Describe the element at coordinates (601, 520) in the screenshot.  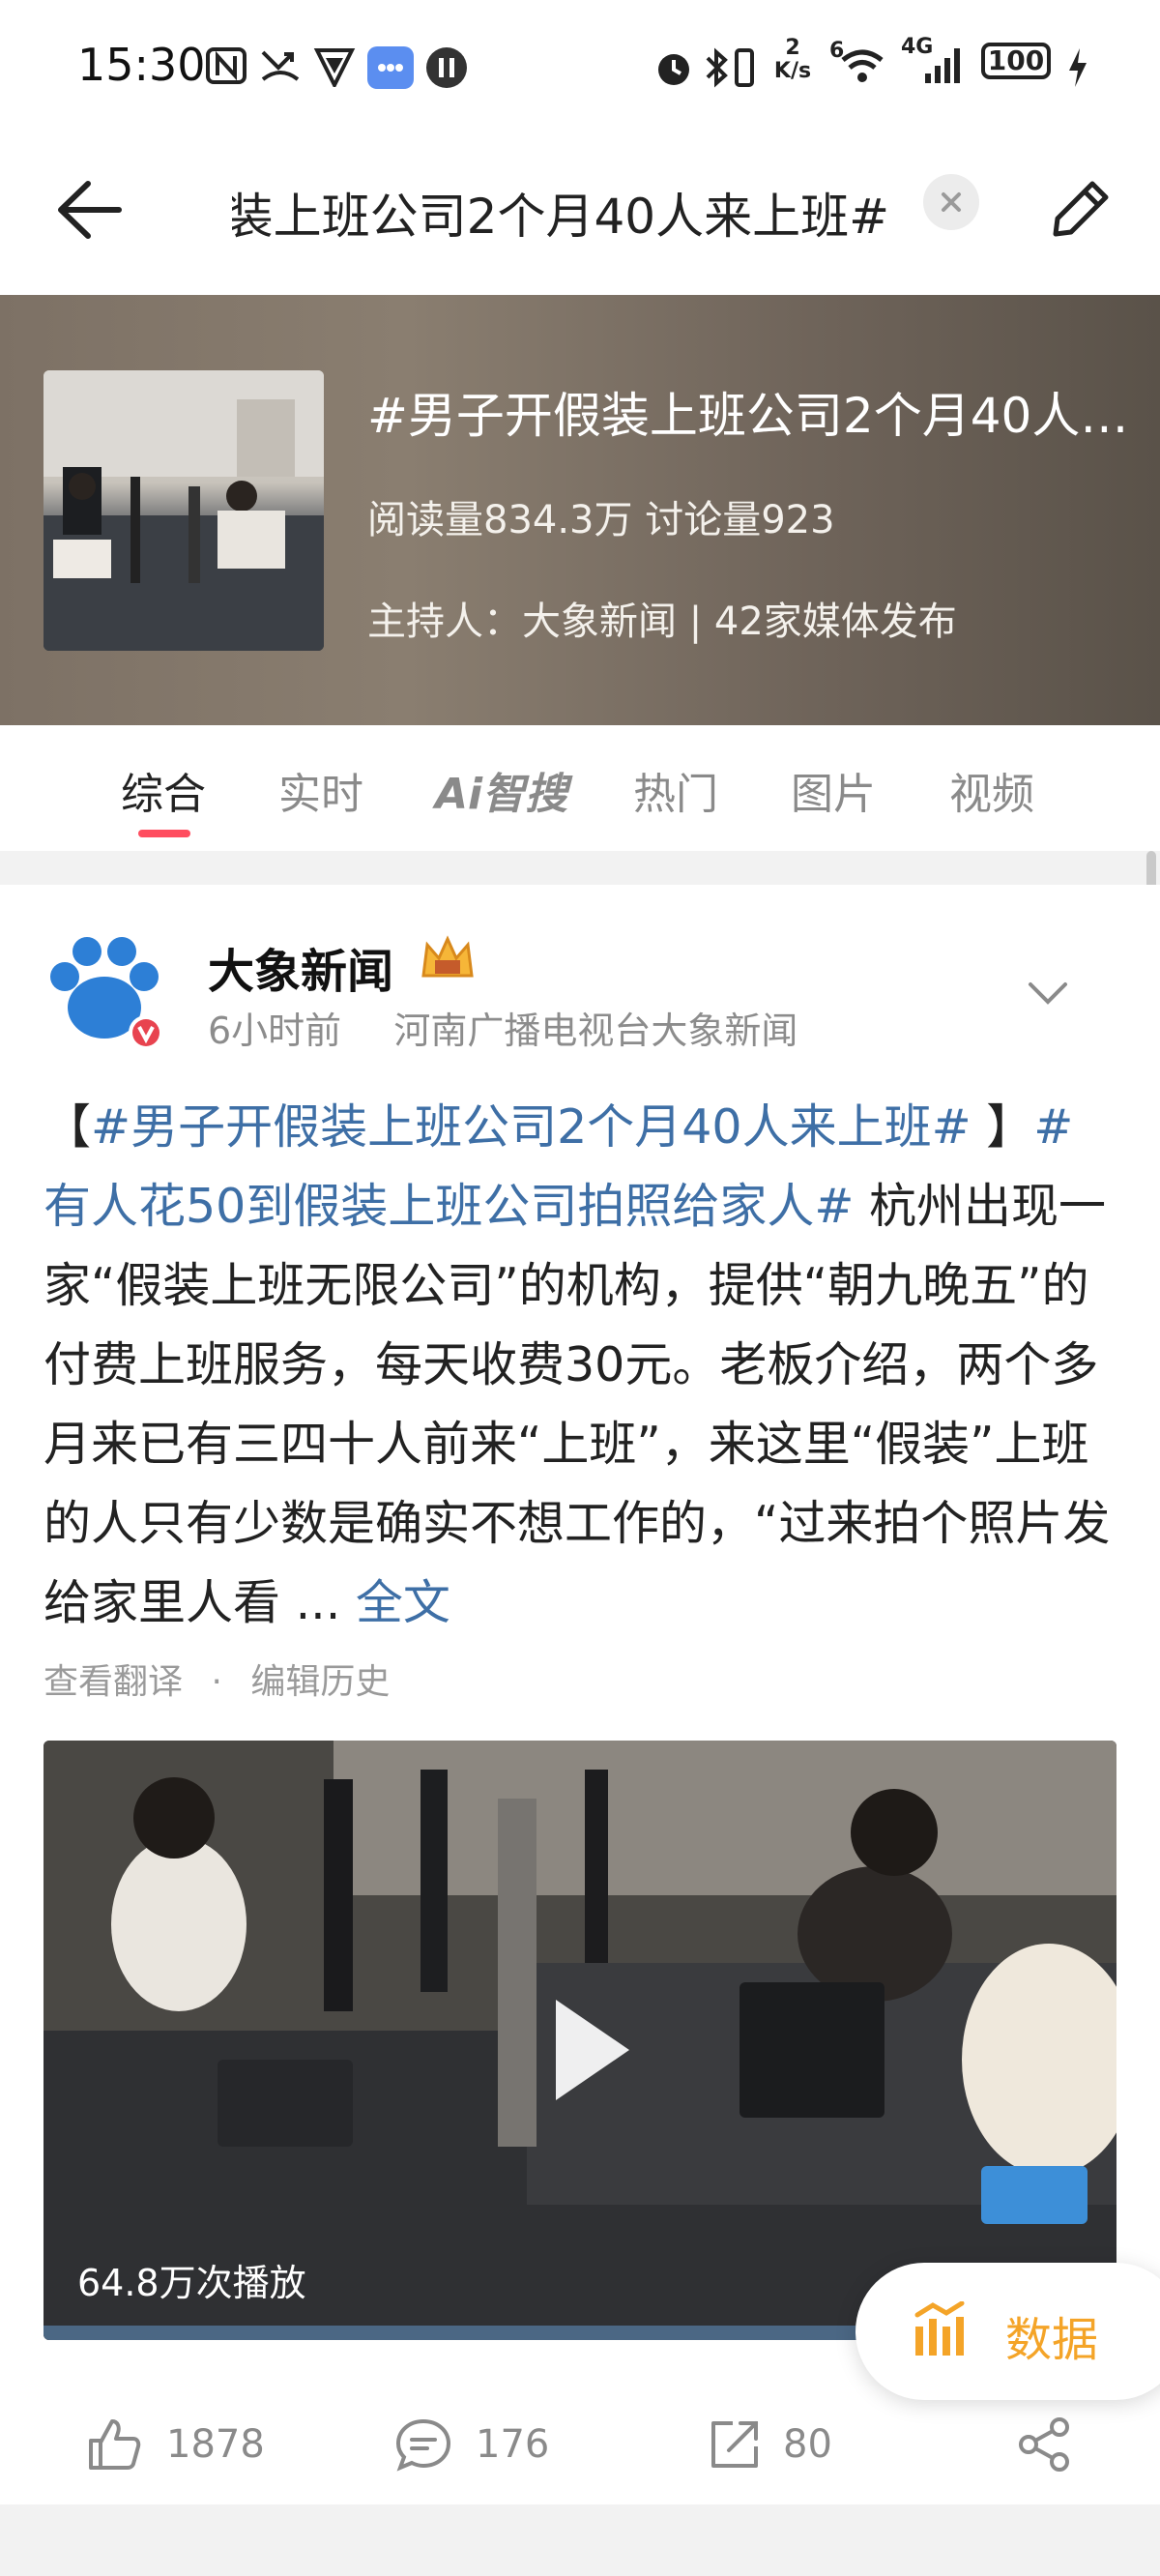
I see `topic-stats: 阅读量834.3万 讨论量923` at that location.